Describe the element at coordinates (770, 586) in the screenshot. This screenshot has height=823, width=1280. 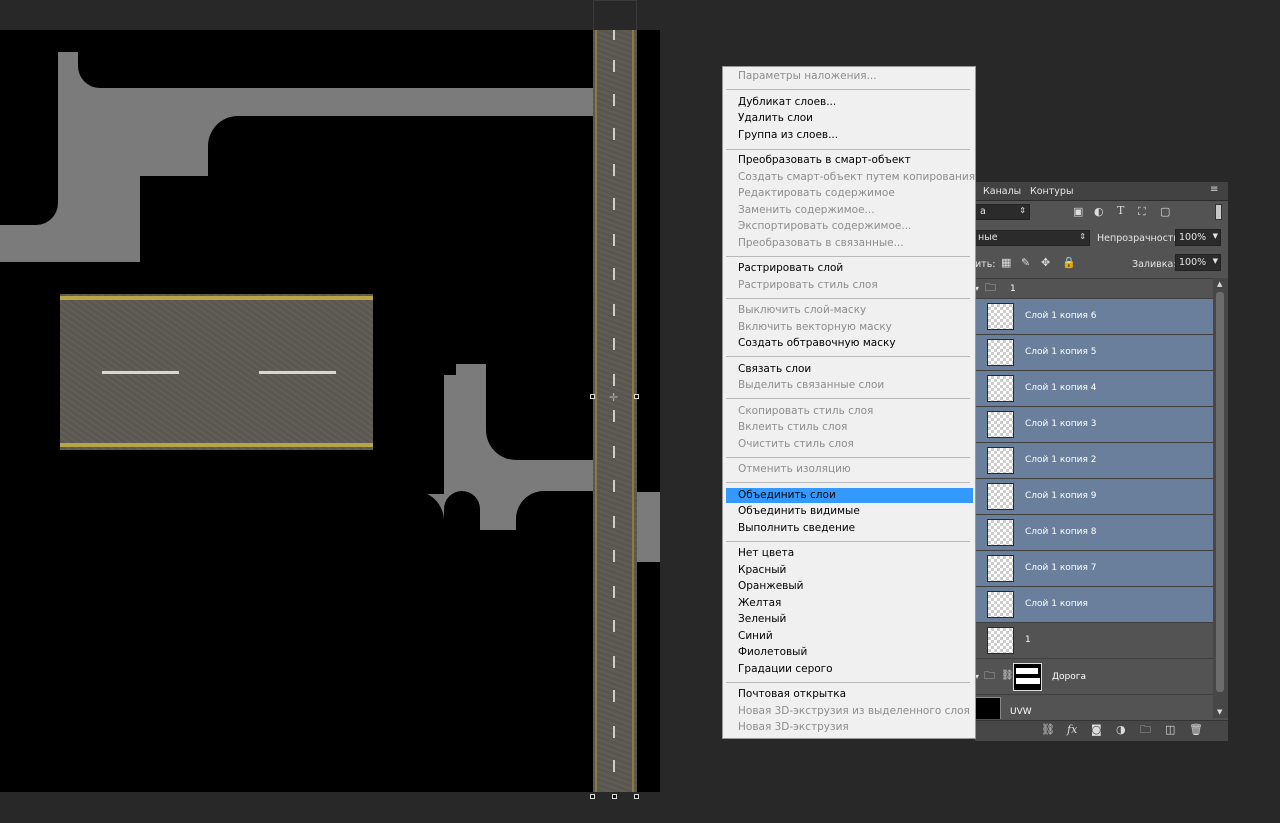
I see `menu-item-color-orange: Оранжевый` at that location.